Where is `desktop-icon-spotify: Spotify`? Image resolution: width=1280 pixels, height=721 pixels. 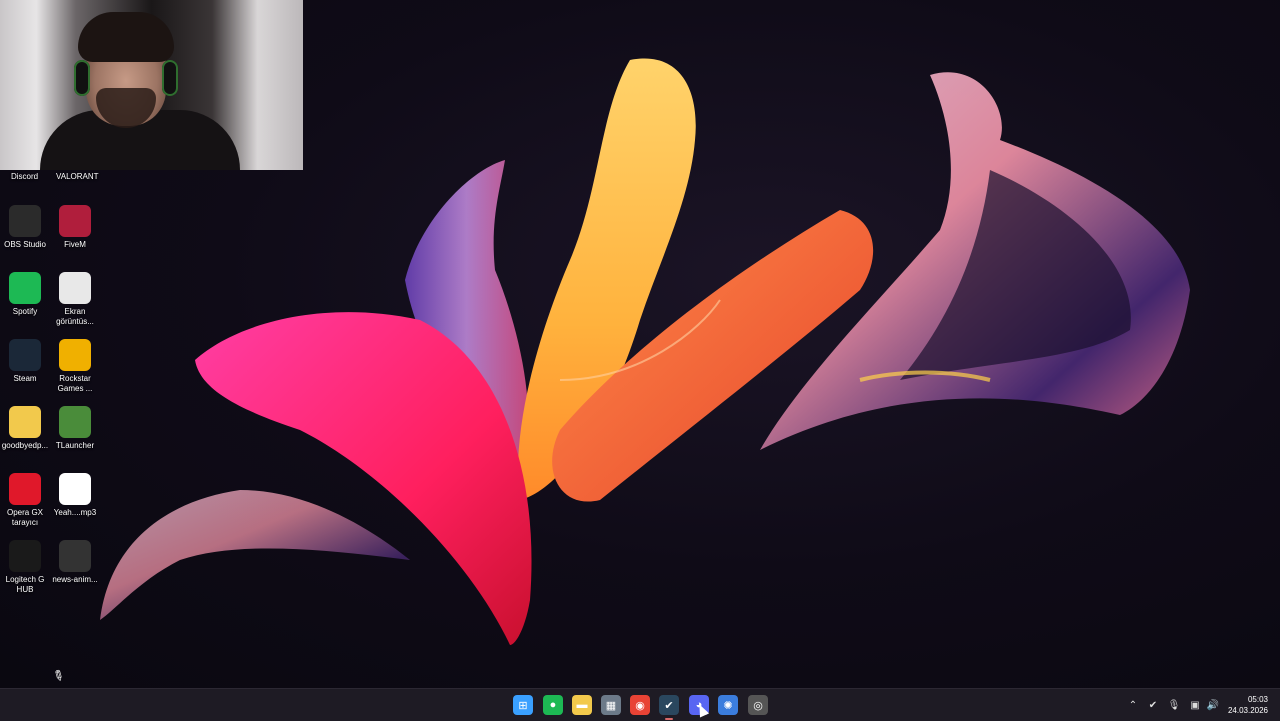
desktop-icon-spotify: Spotify is located at coordinates (25, 294).